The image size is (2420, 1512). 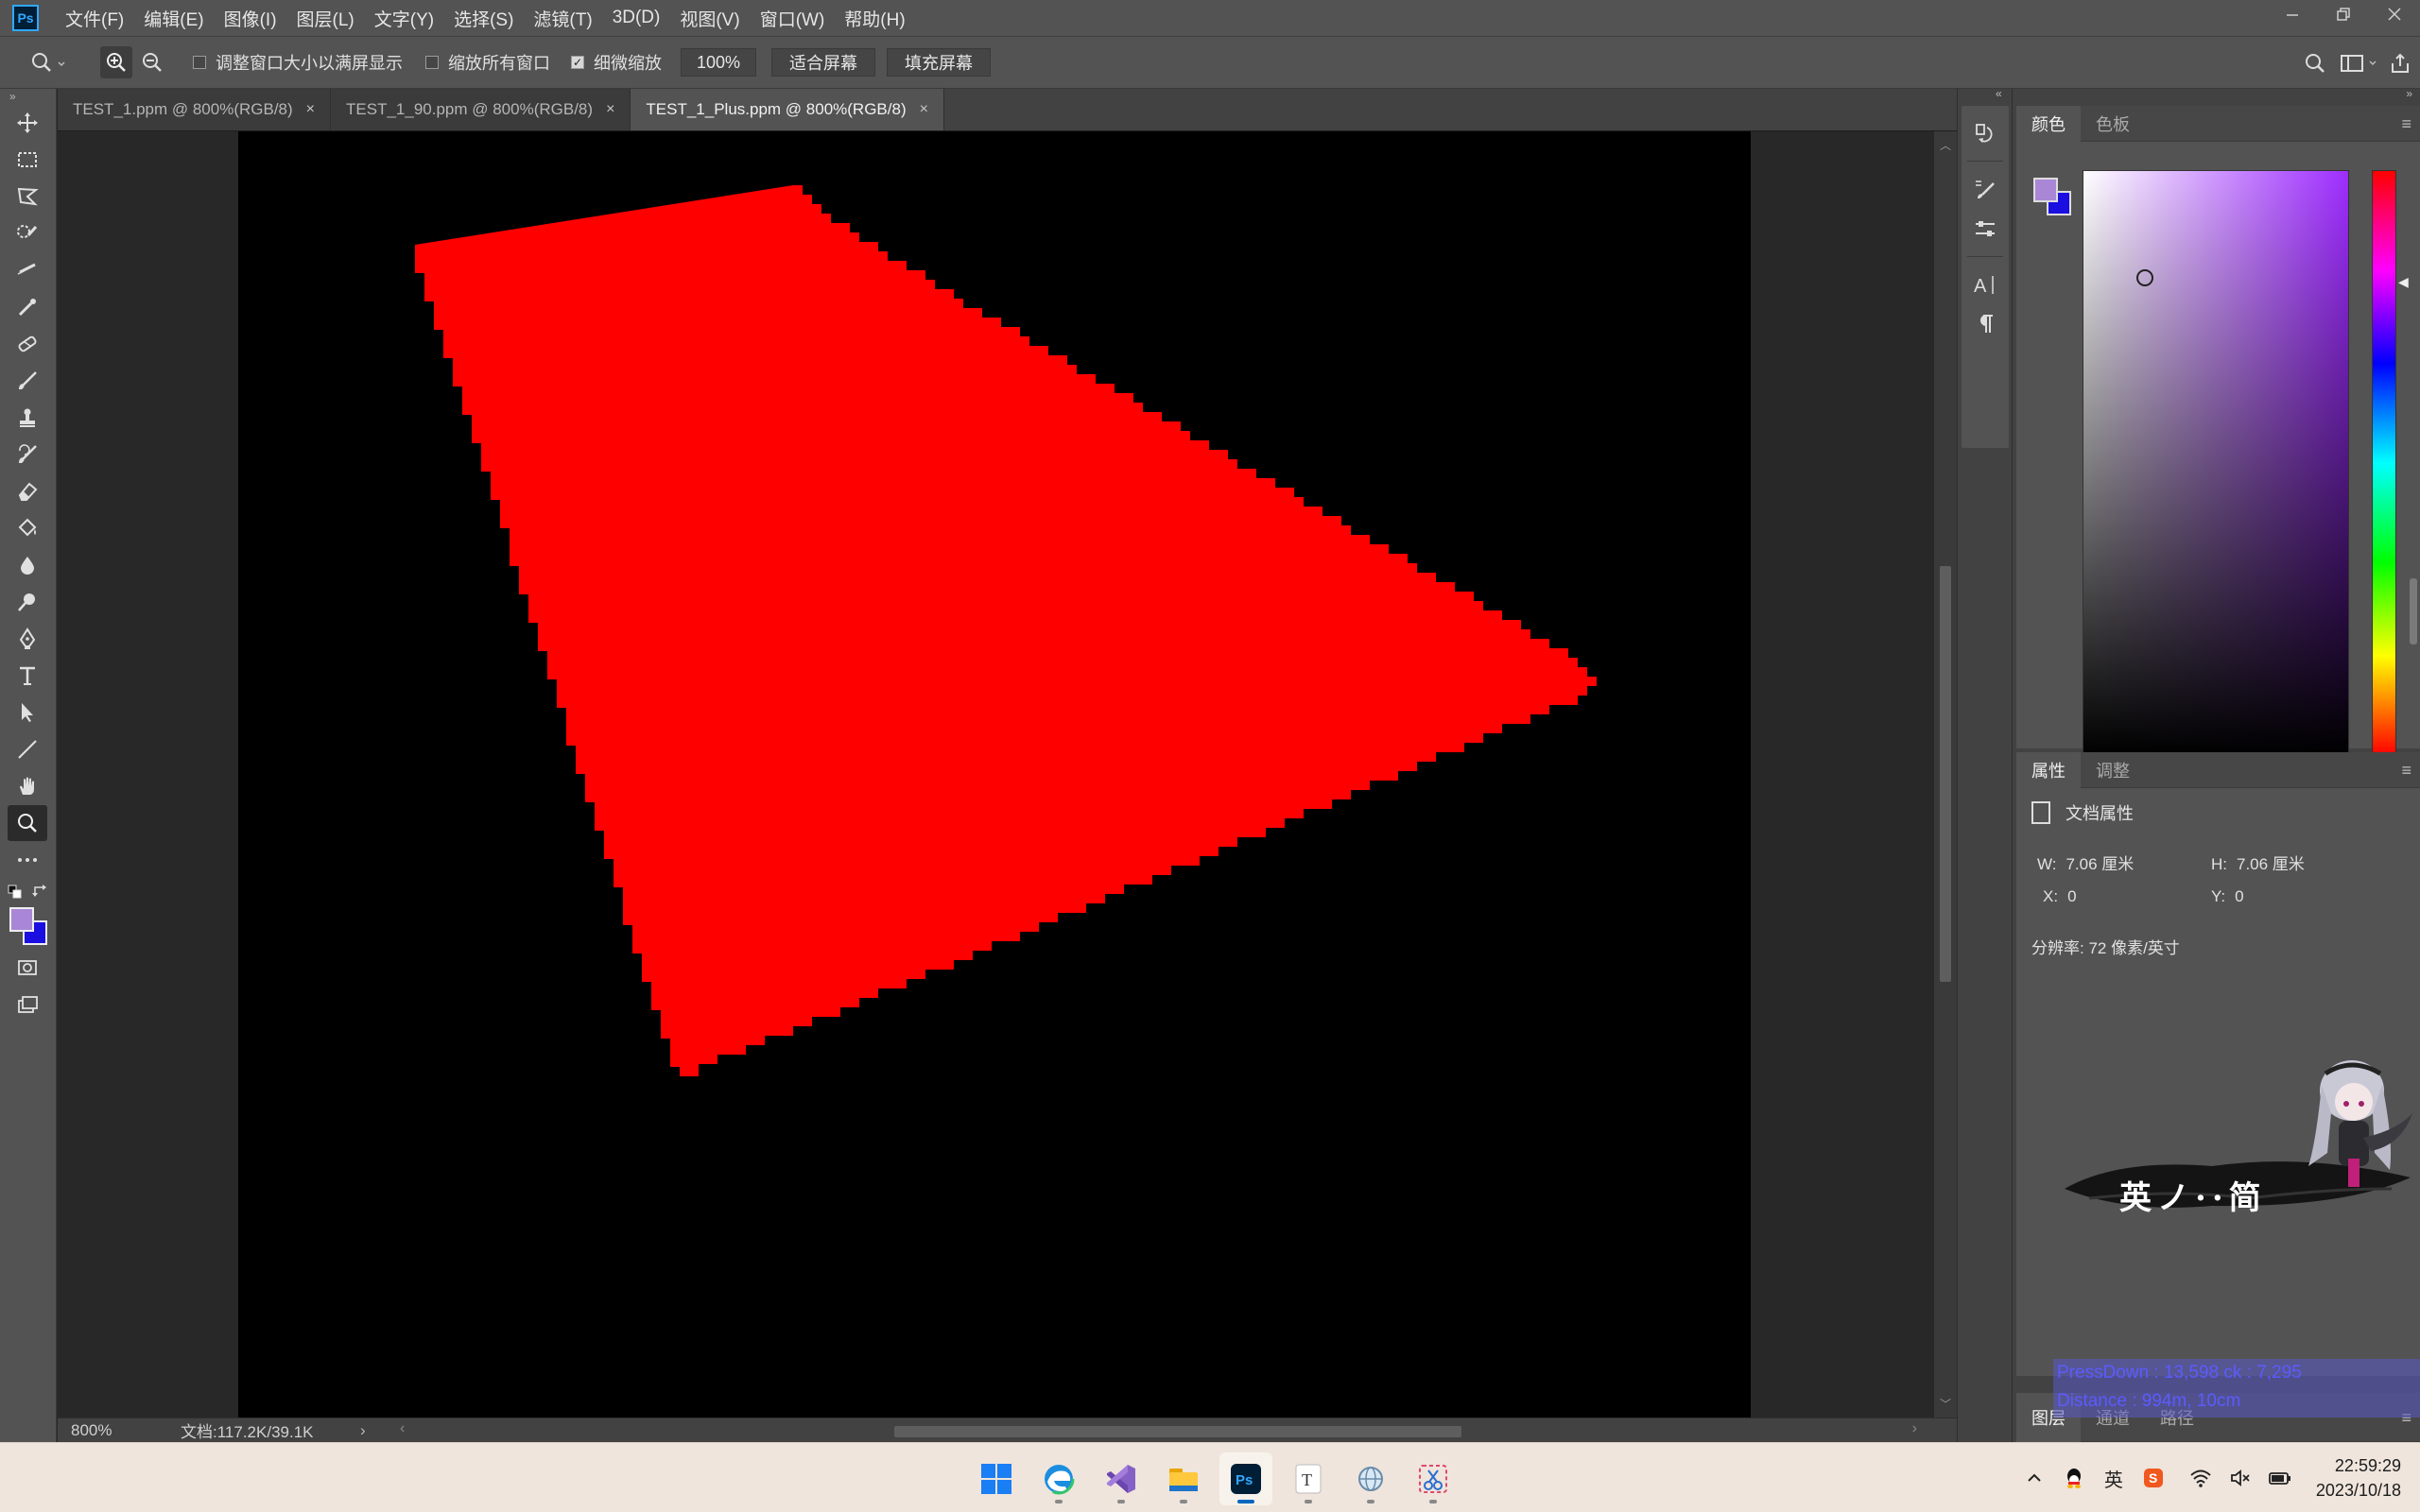 What do you see at coordinates (2153, 1478) in the screenshot?
I see `sogou-icon: S` at bounding box center [2153, 1478].